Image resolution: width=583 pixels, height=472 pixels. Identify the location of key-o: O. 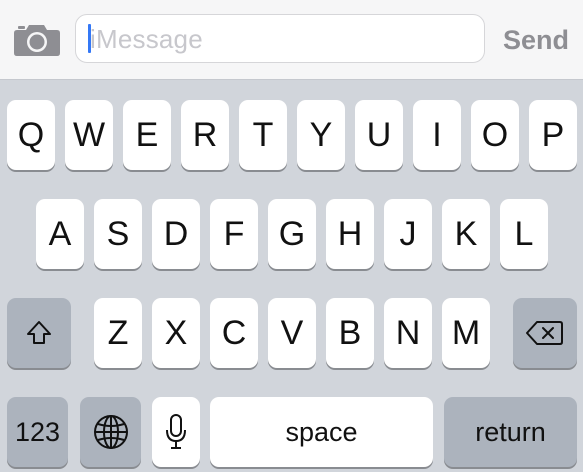
(495, 135).